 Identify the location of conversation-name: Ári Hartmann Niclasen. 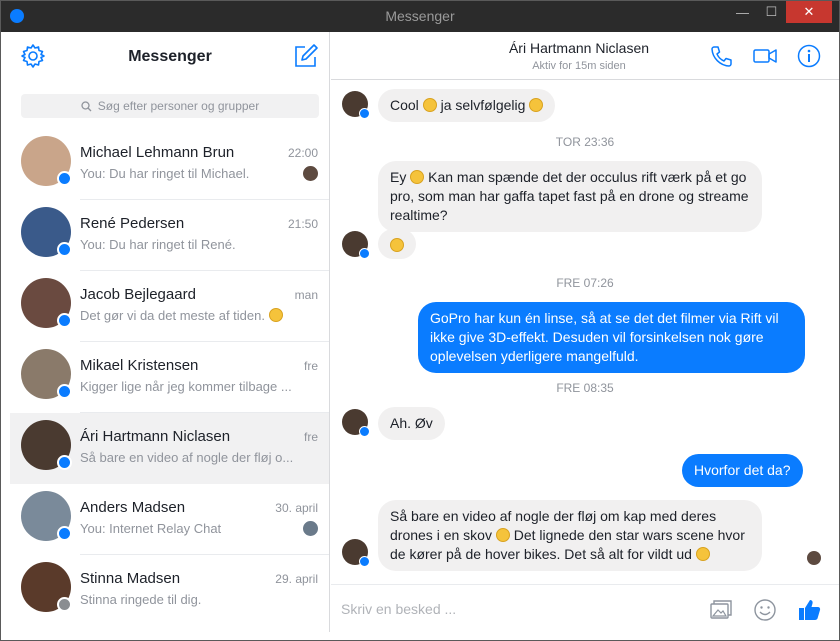
(155, 436).